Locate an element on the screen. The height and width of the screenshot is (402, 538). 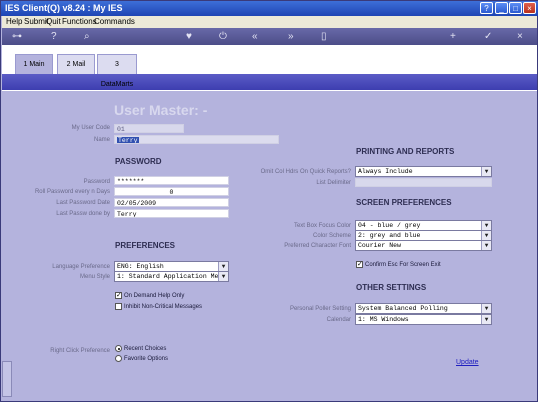
roll-password-label: Roll Password every n Days is located at coordinates (72, 192).